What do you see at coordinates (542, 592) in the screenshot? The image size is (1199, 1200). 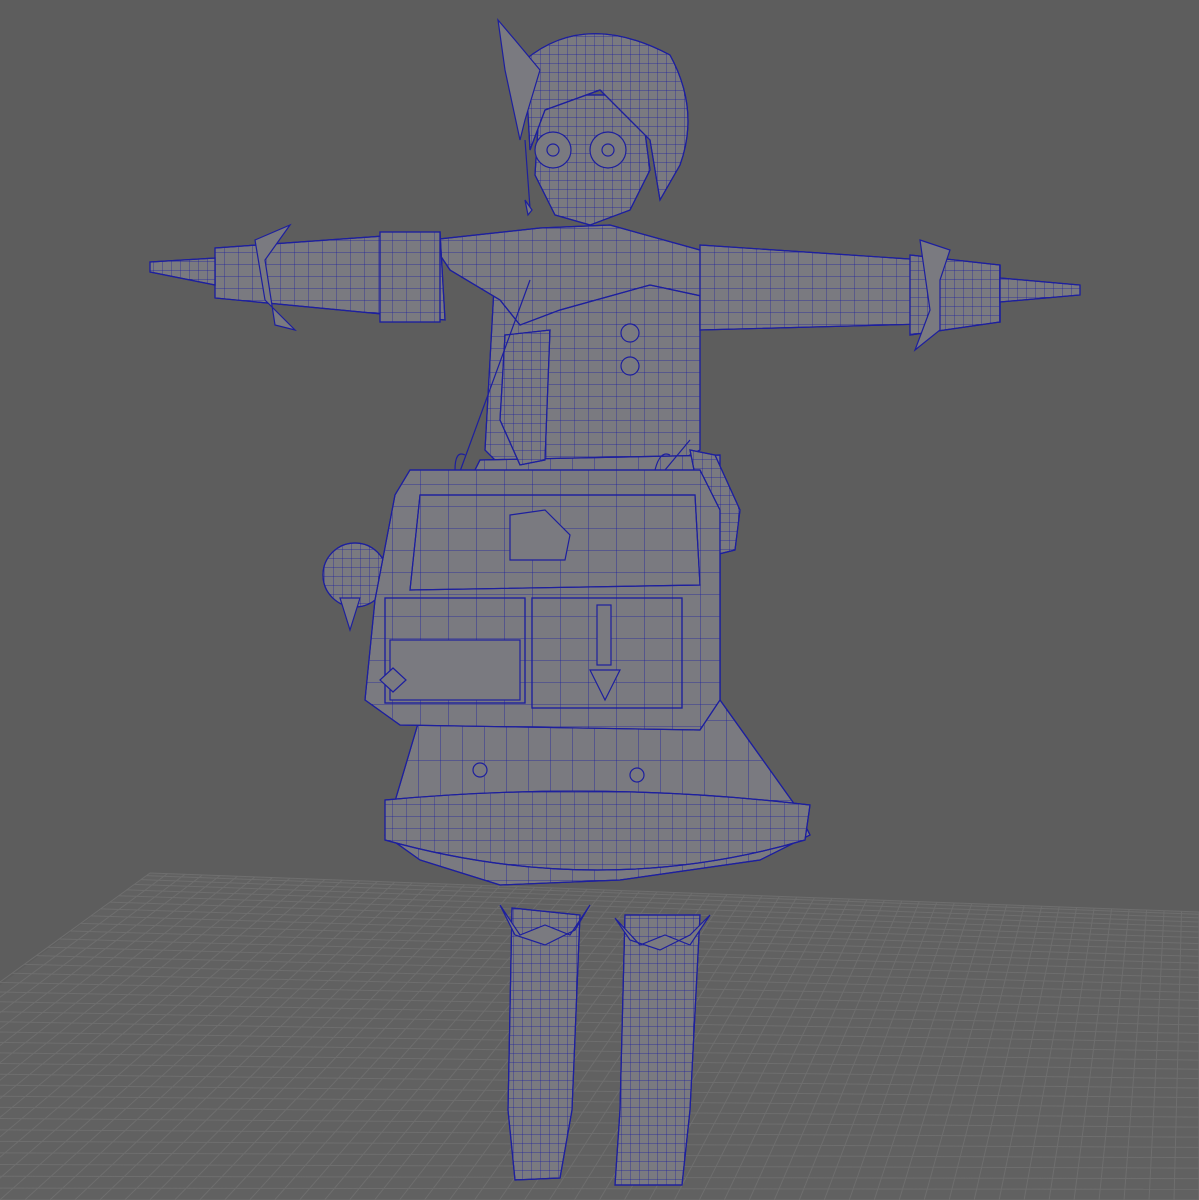 I see `messenger-bag` at bounding box center [542, 592].